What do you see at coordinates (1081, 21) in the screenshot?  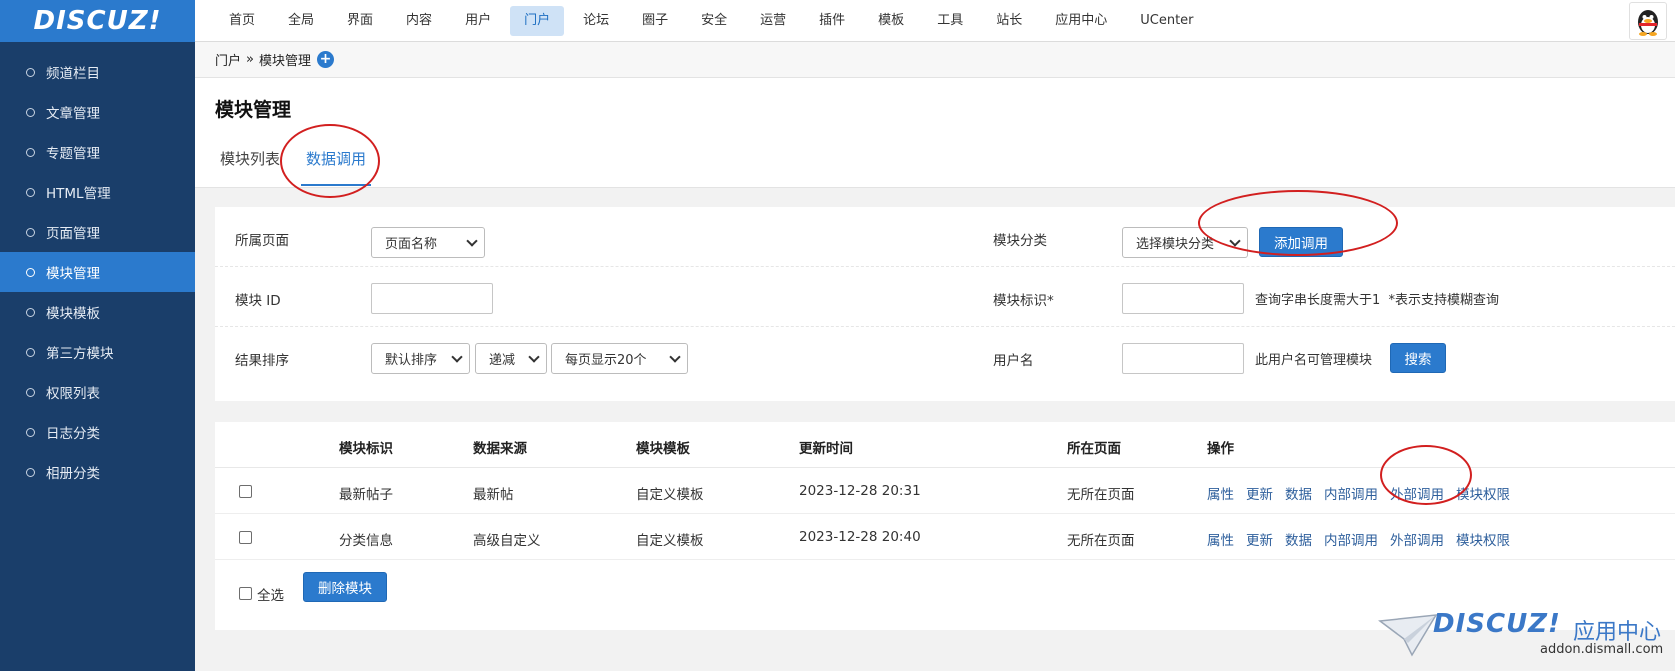 I see `nav-app-center: 应用中心` at bounding box center [1081, 21].